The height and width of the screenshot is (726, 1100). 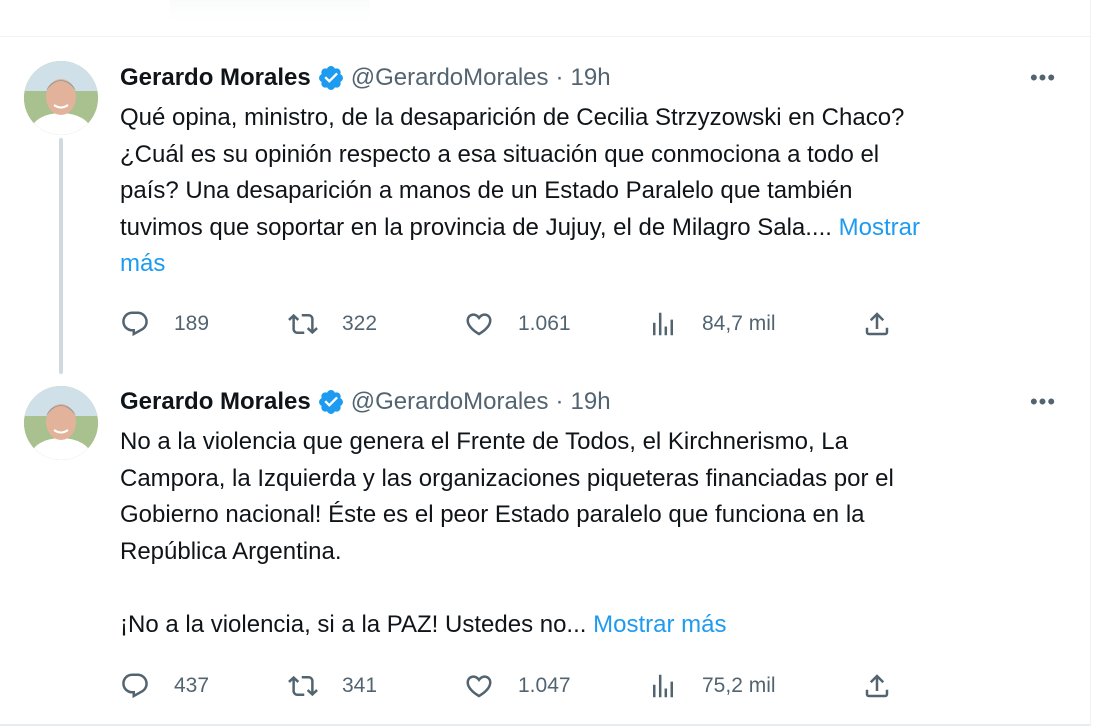 What do you see at coordinates (332, 324) in the screenshot?
I see `retweet-button: 322` at bounding box center [332, 324].